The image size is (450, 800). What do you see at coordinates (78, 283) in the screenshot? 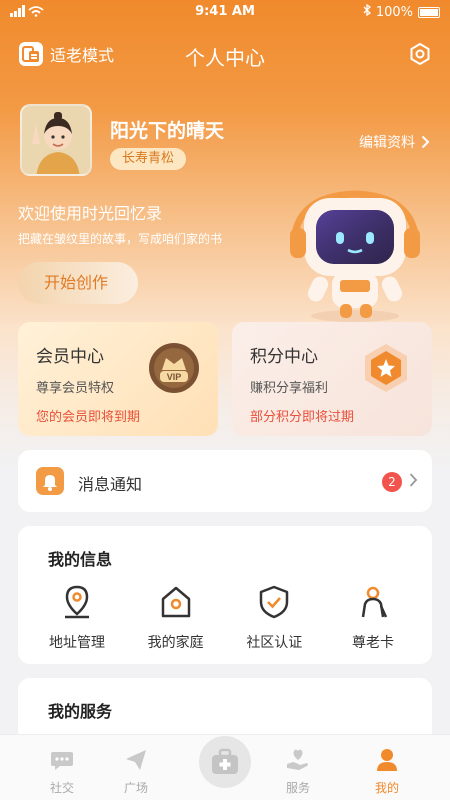
I see `start-create-button: 开始创作` at bounding box center [78, 283].